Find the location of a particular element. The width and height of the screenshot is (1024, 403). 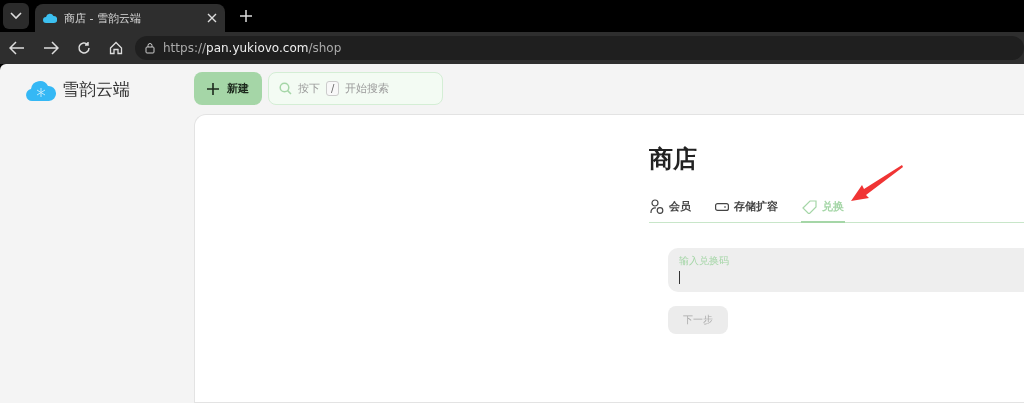

tab-title: 商店 - 雪韵云端 is located at coordinates (103, 18).